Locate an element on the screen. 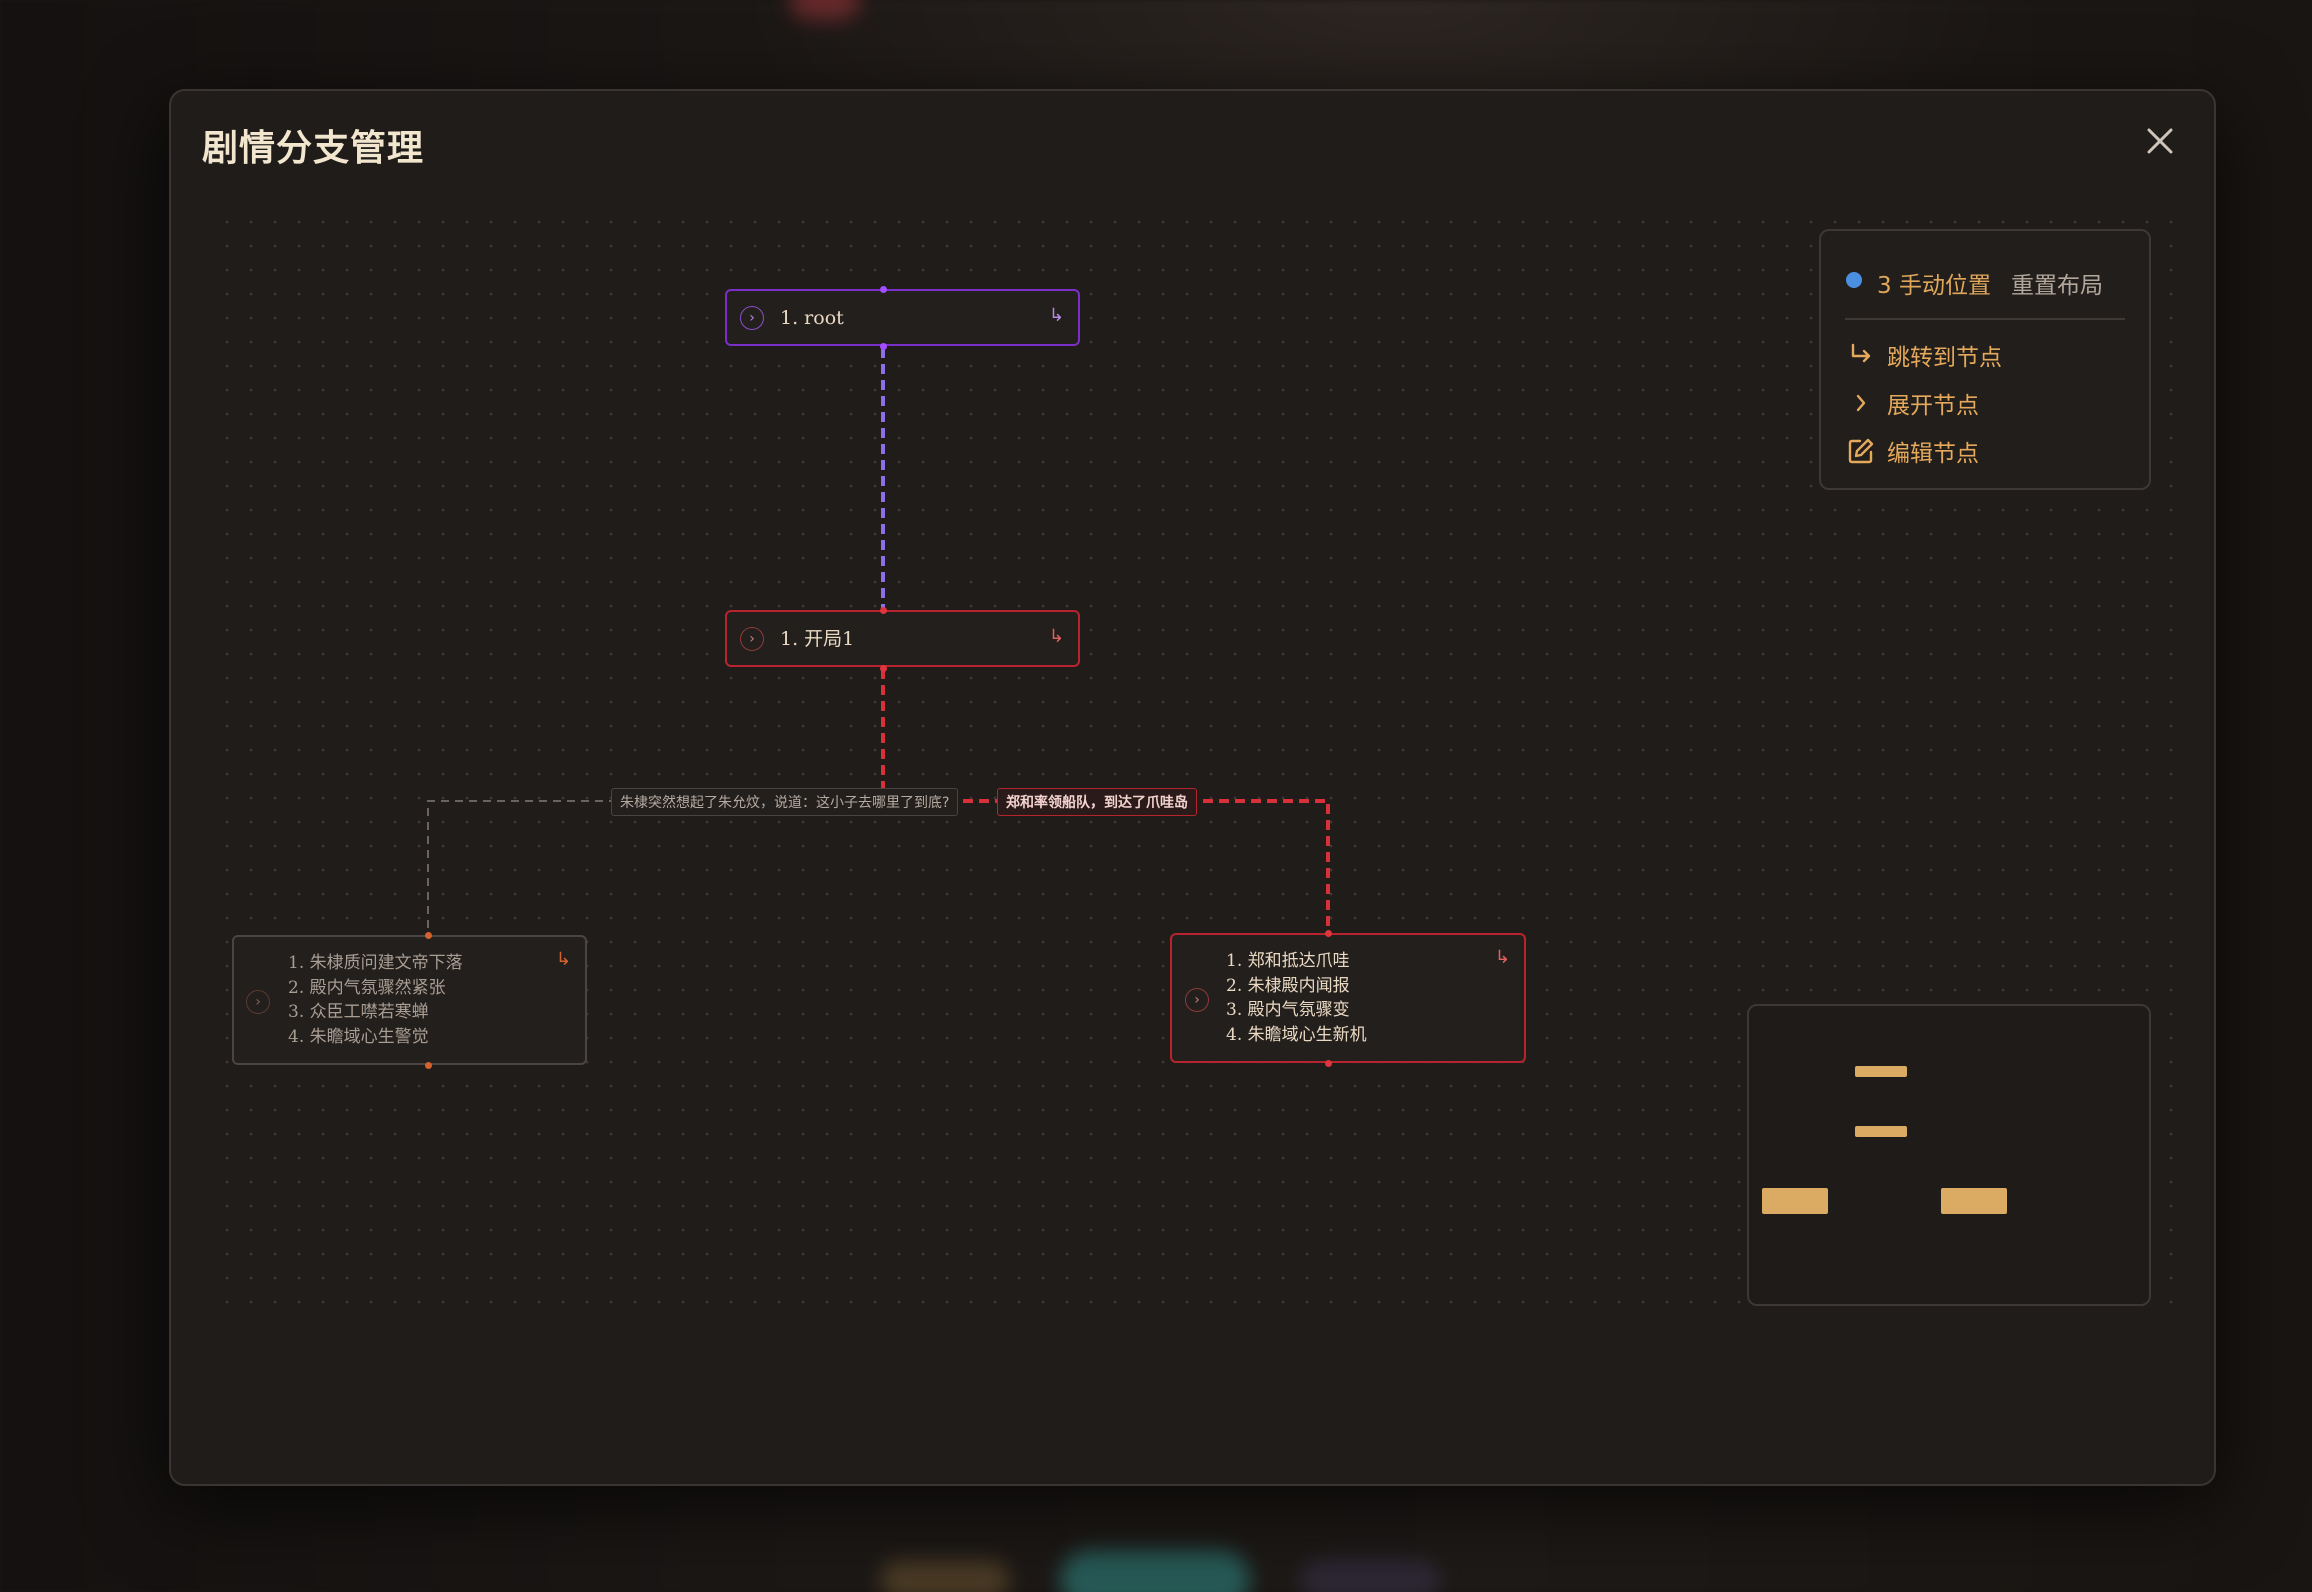 The height and width of the screenshot is (1592, 2312). node-label: 1. root is located at coordinates (812, 318).